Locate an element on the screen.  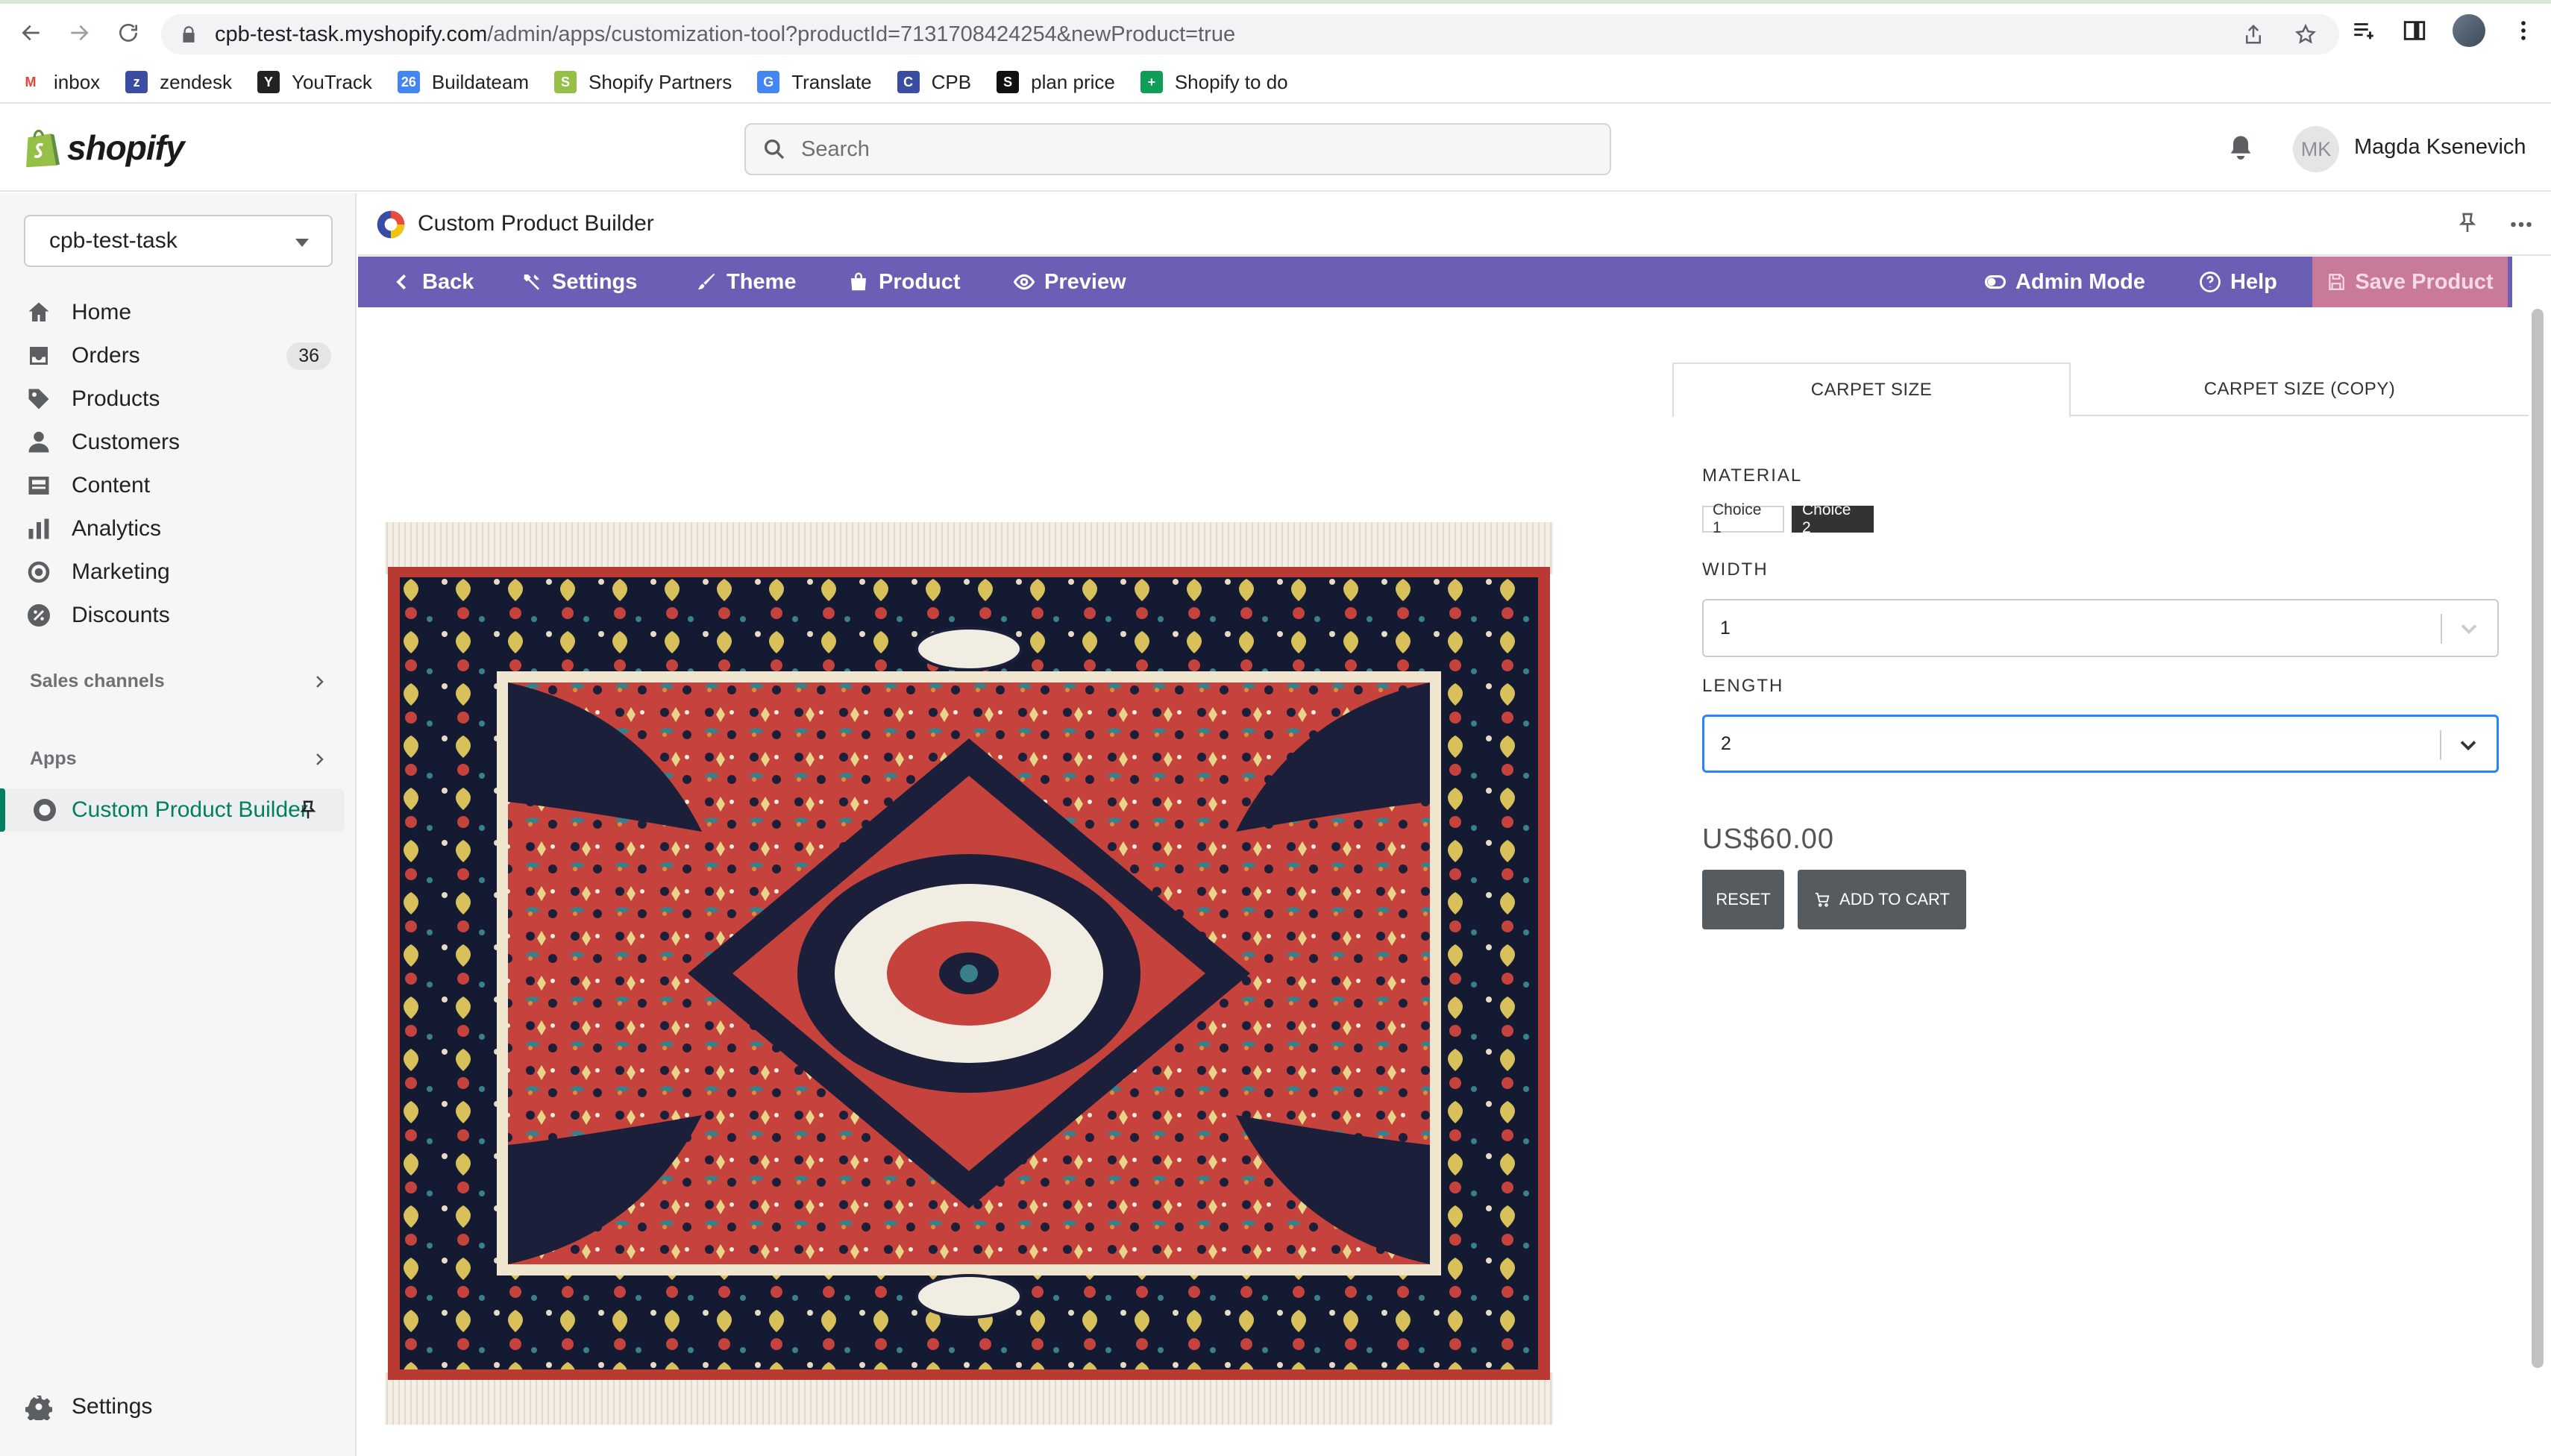
bell-icon is located at coordinates (2241, 148).